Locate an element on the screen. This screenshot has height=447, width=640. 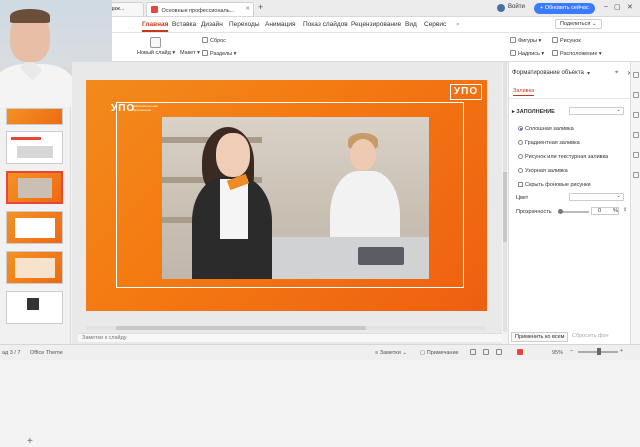
notes-toggle: ≡ Заметки ⌄ is located at coordinates (391, 353).